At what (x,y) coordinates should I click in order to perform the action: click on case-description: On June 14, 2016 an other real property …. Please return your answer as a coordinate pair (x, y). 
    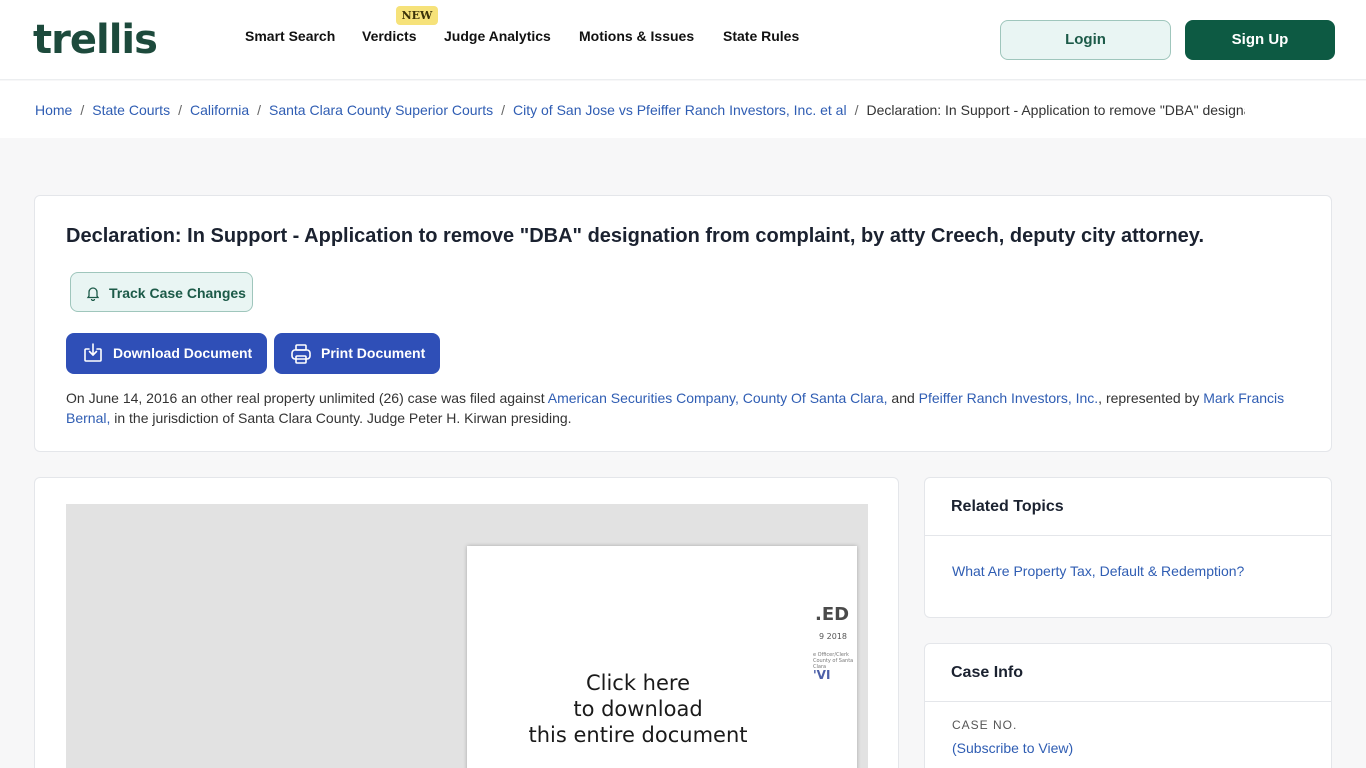
    Looking at the image, I should click on (686, 408).